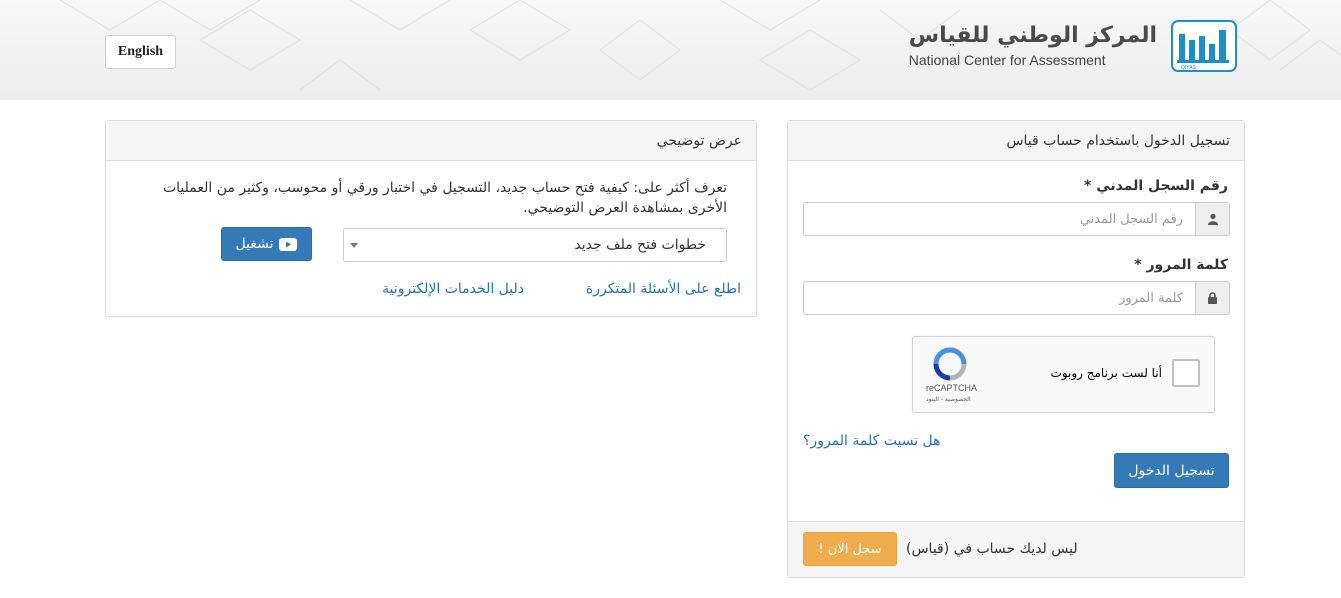 The height and width of the screenshot is (598, 1341). I want to click on register-now-button: سجل الان !, so click(850, 549).